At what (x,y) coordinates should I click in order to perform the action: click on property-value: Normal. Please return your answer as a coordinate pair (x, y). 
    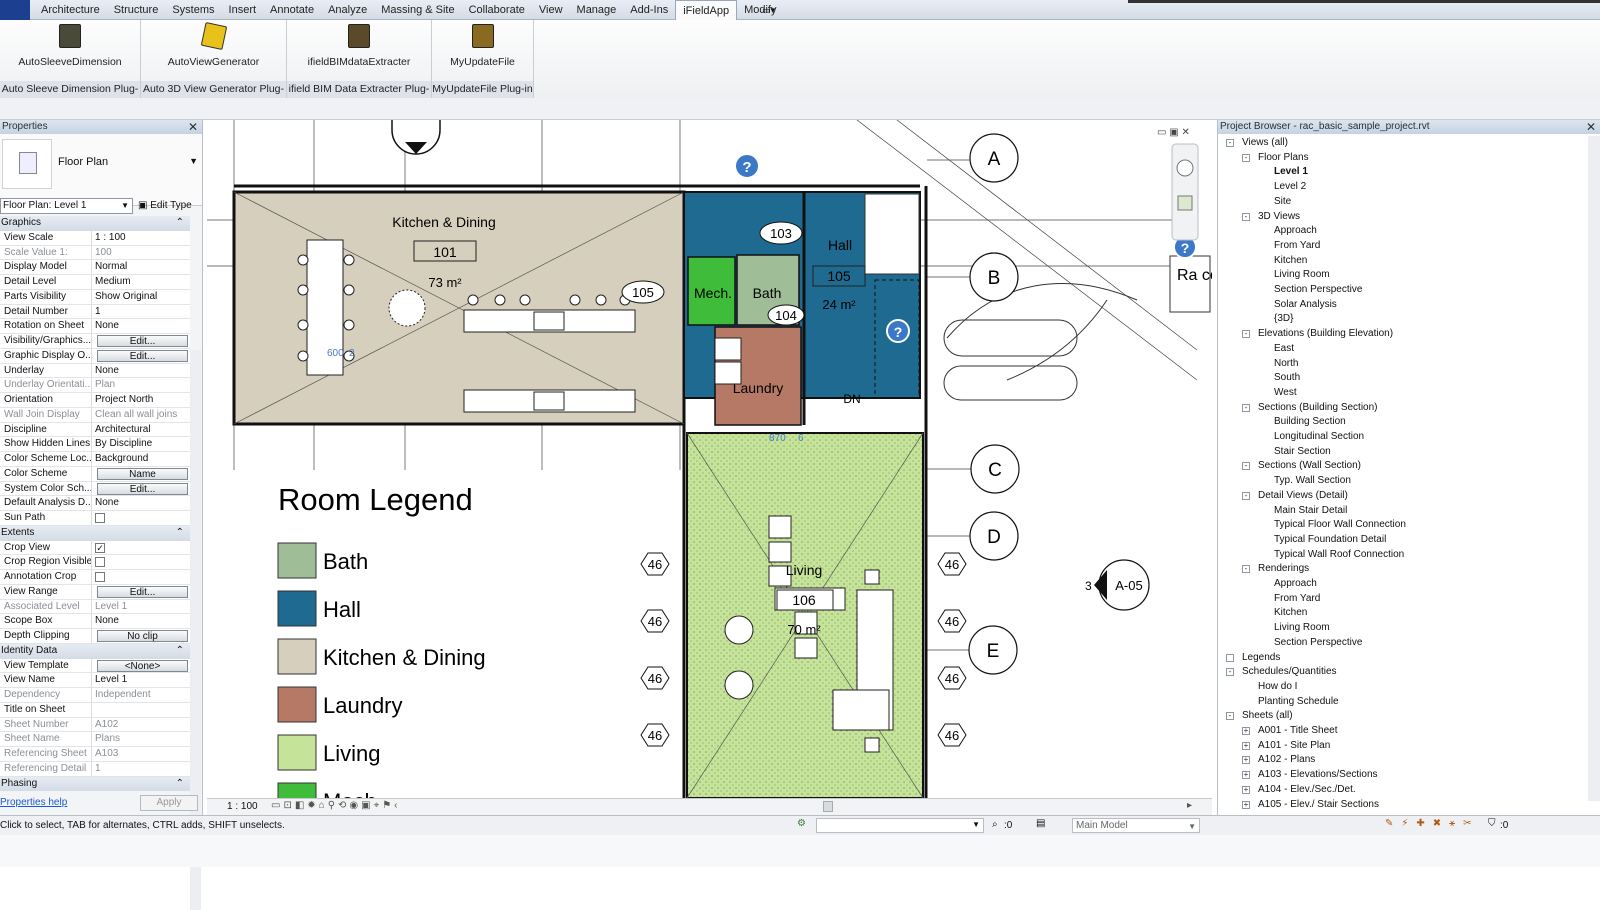
    Looking at the image, I should click on (141, 267).